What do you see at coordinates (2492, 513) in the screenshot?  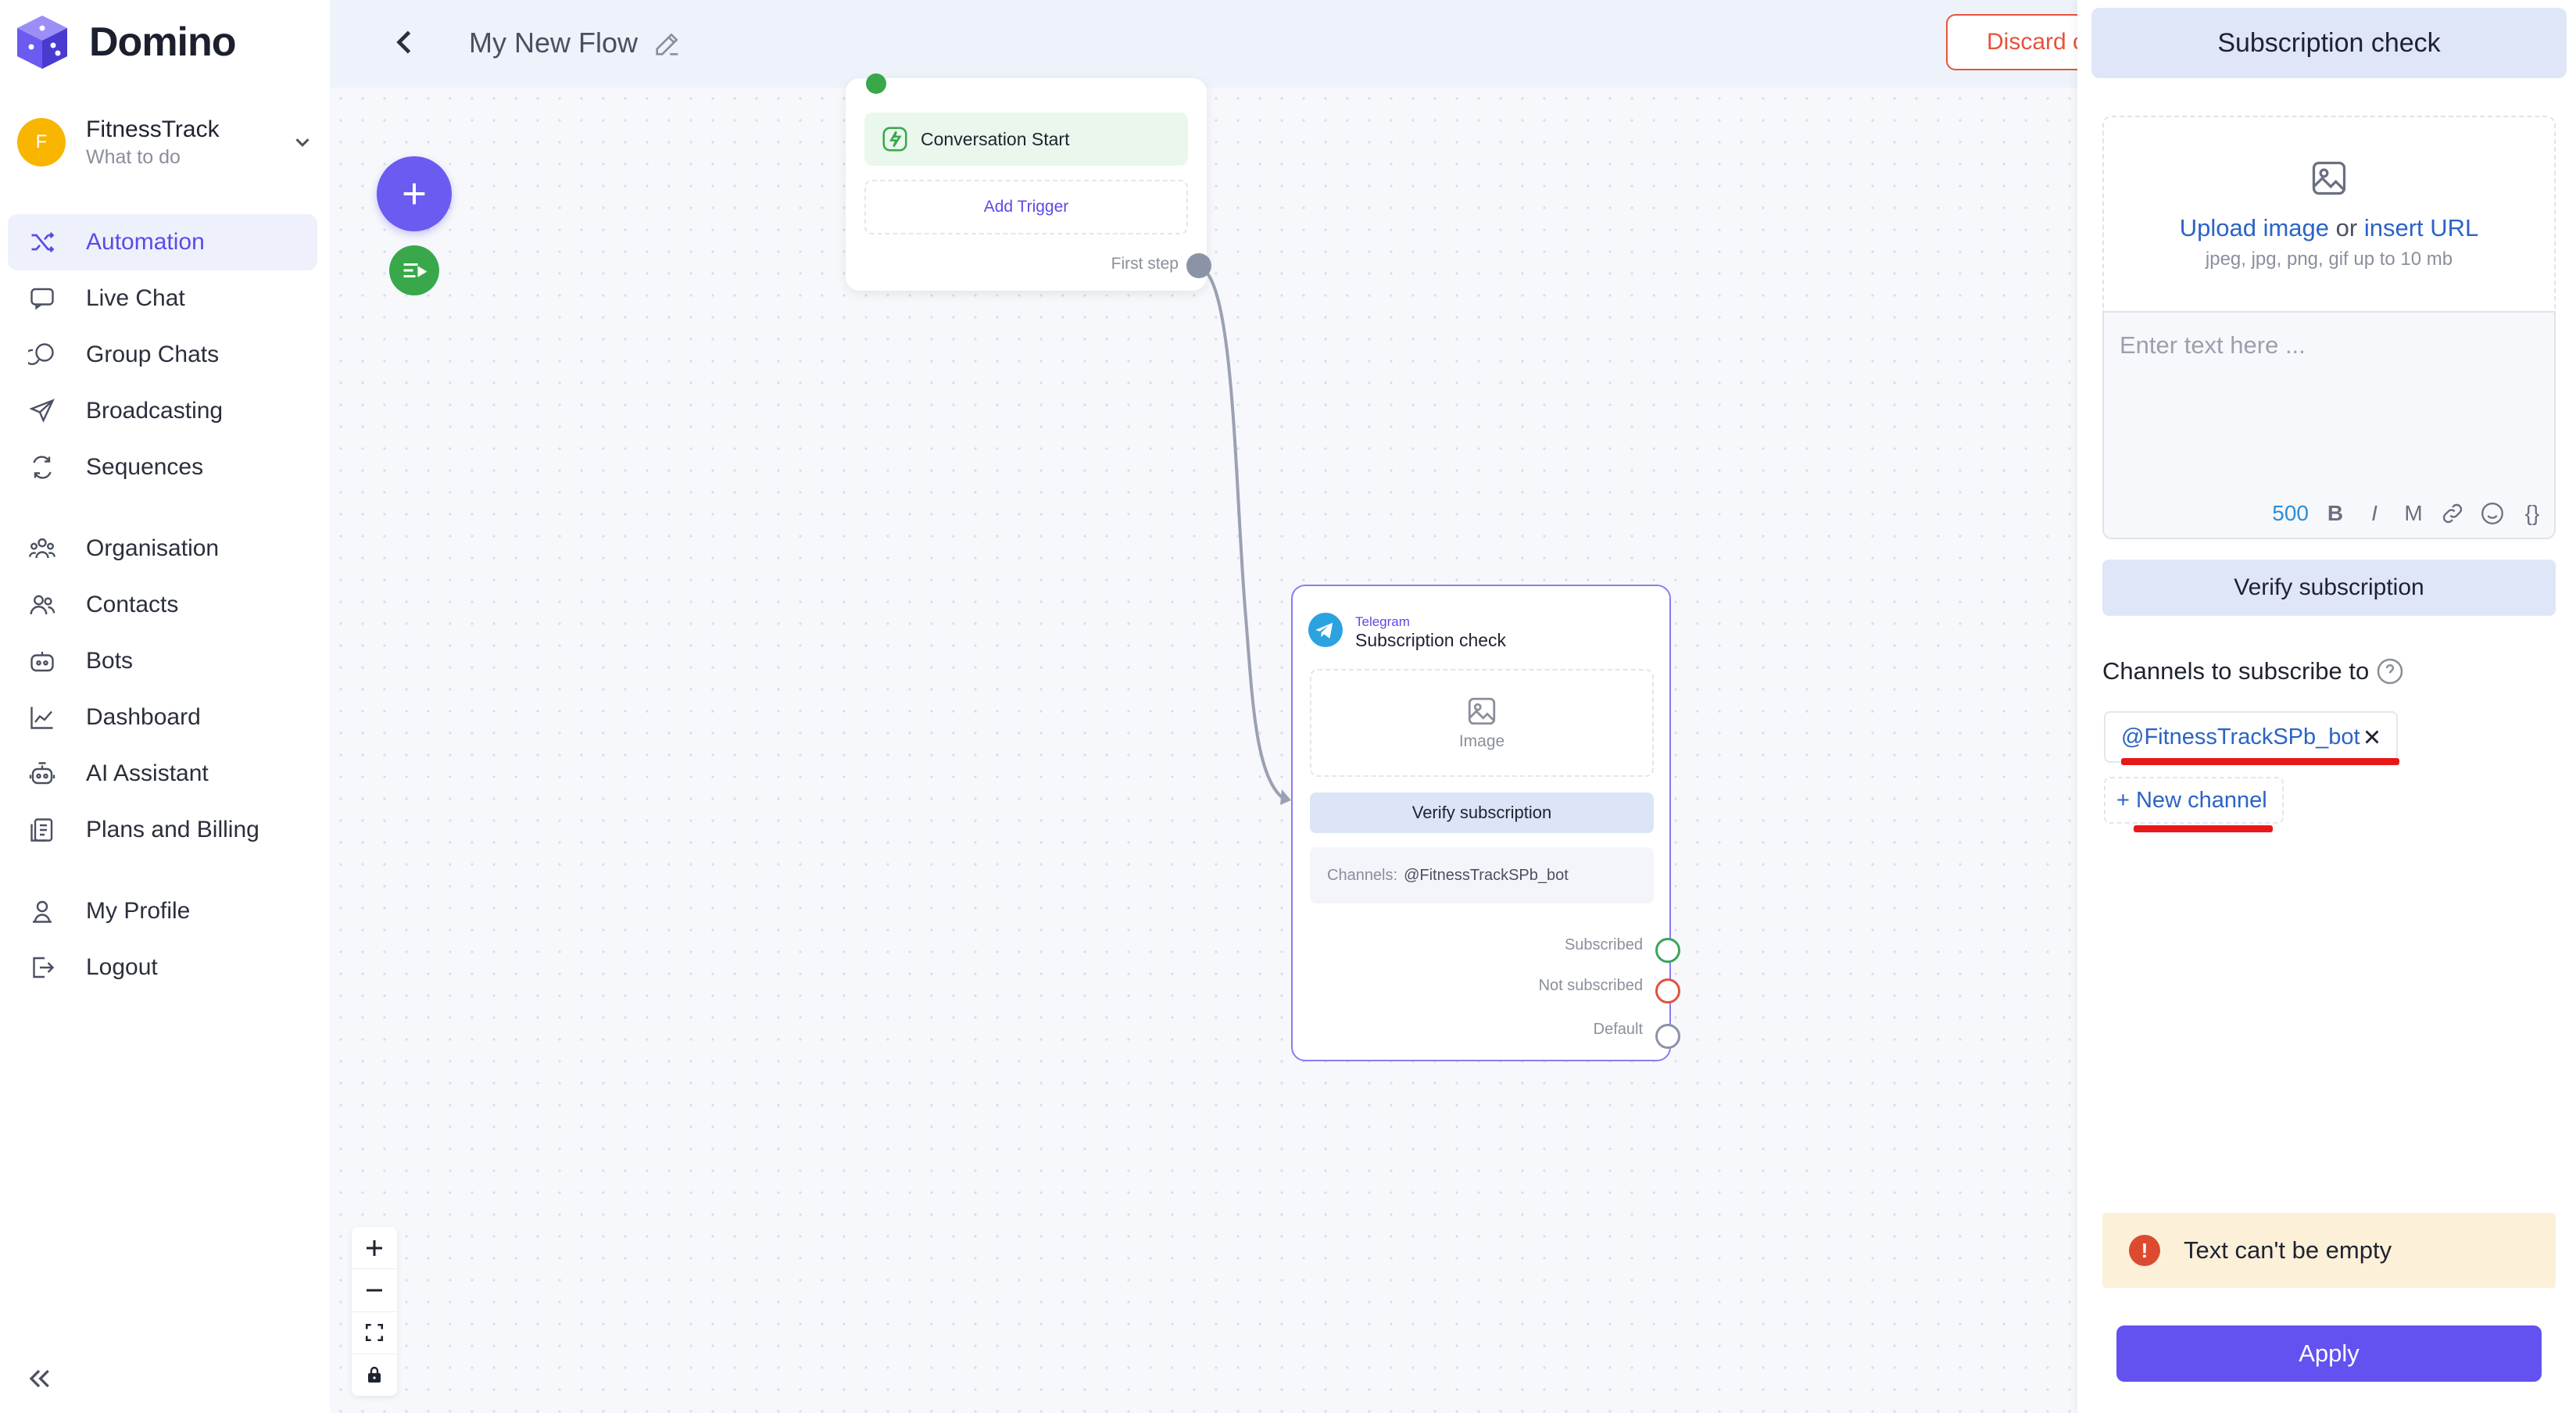 I see `emoji-icon` at bounding box center [2492, 513].